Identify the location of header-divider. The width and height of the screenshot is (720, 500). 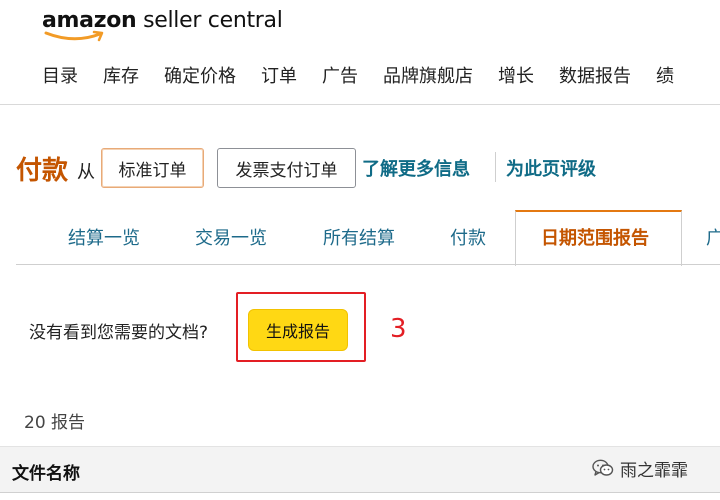
(360, 104).